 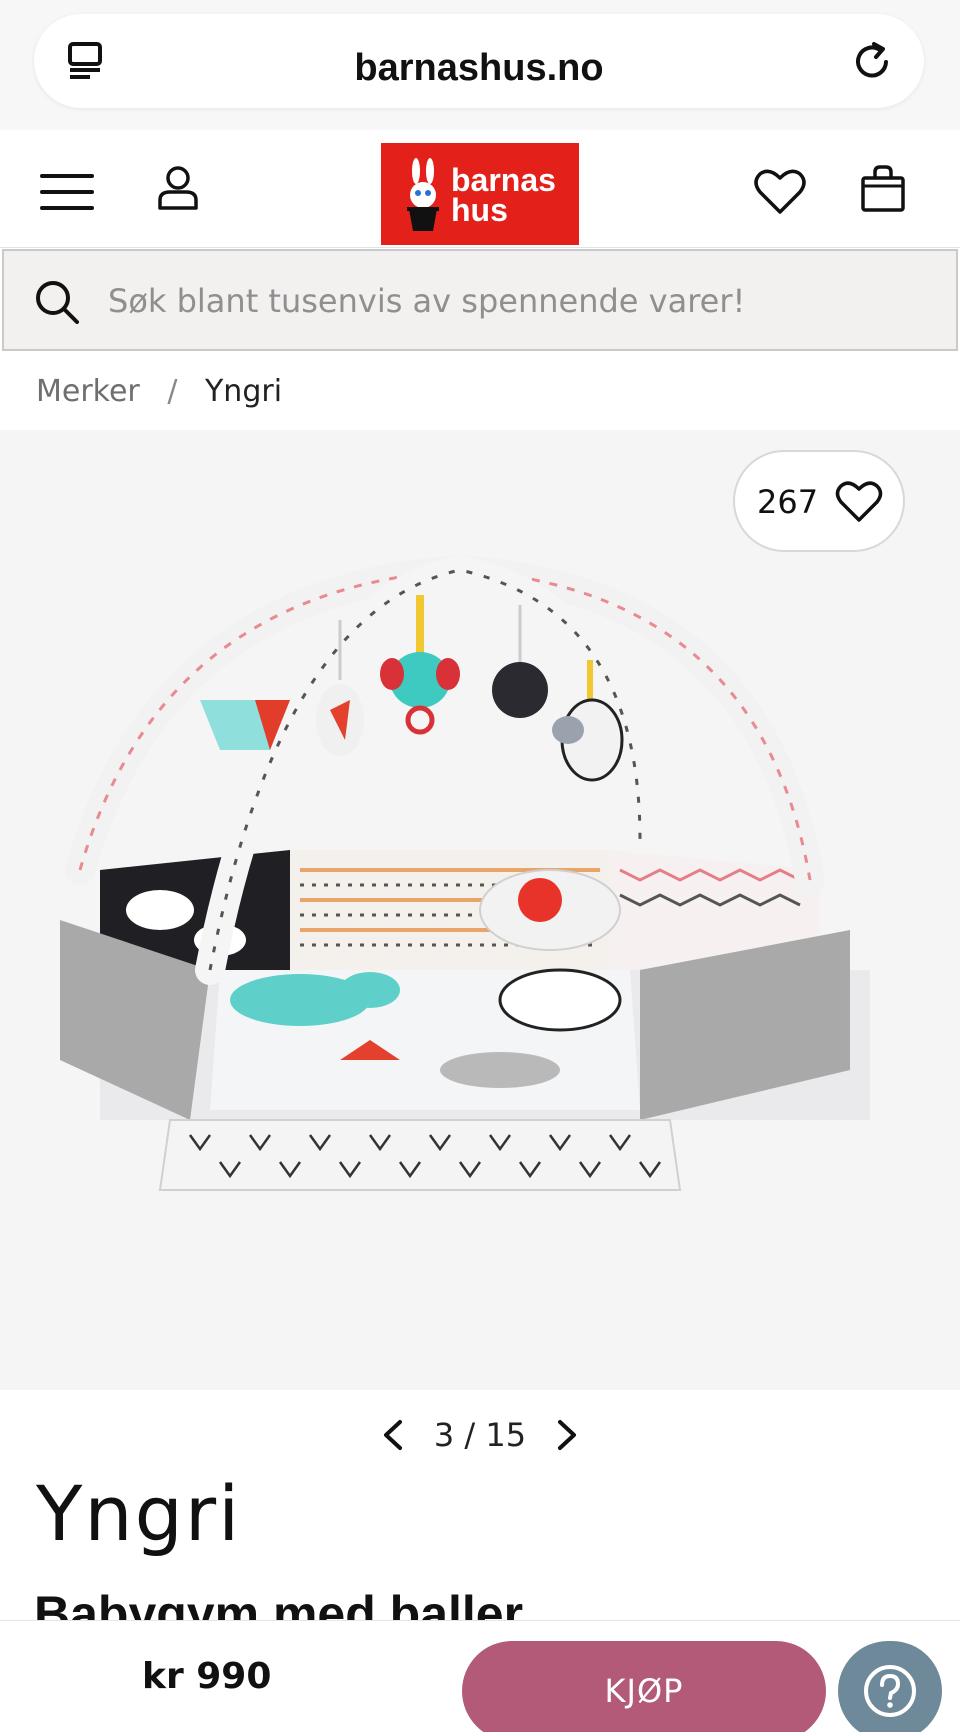 What do you see at coordinates (890, 1691) in the screenshot?
I see `question-mark-icon` at bounding box center [890, 1691].